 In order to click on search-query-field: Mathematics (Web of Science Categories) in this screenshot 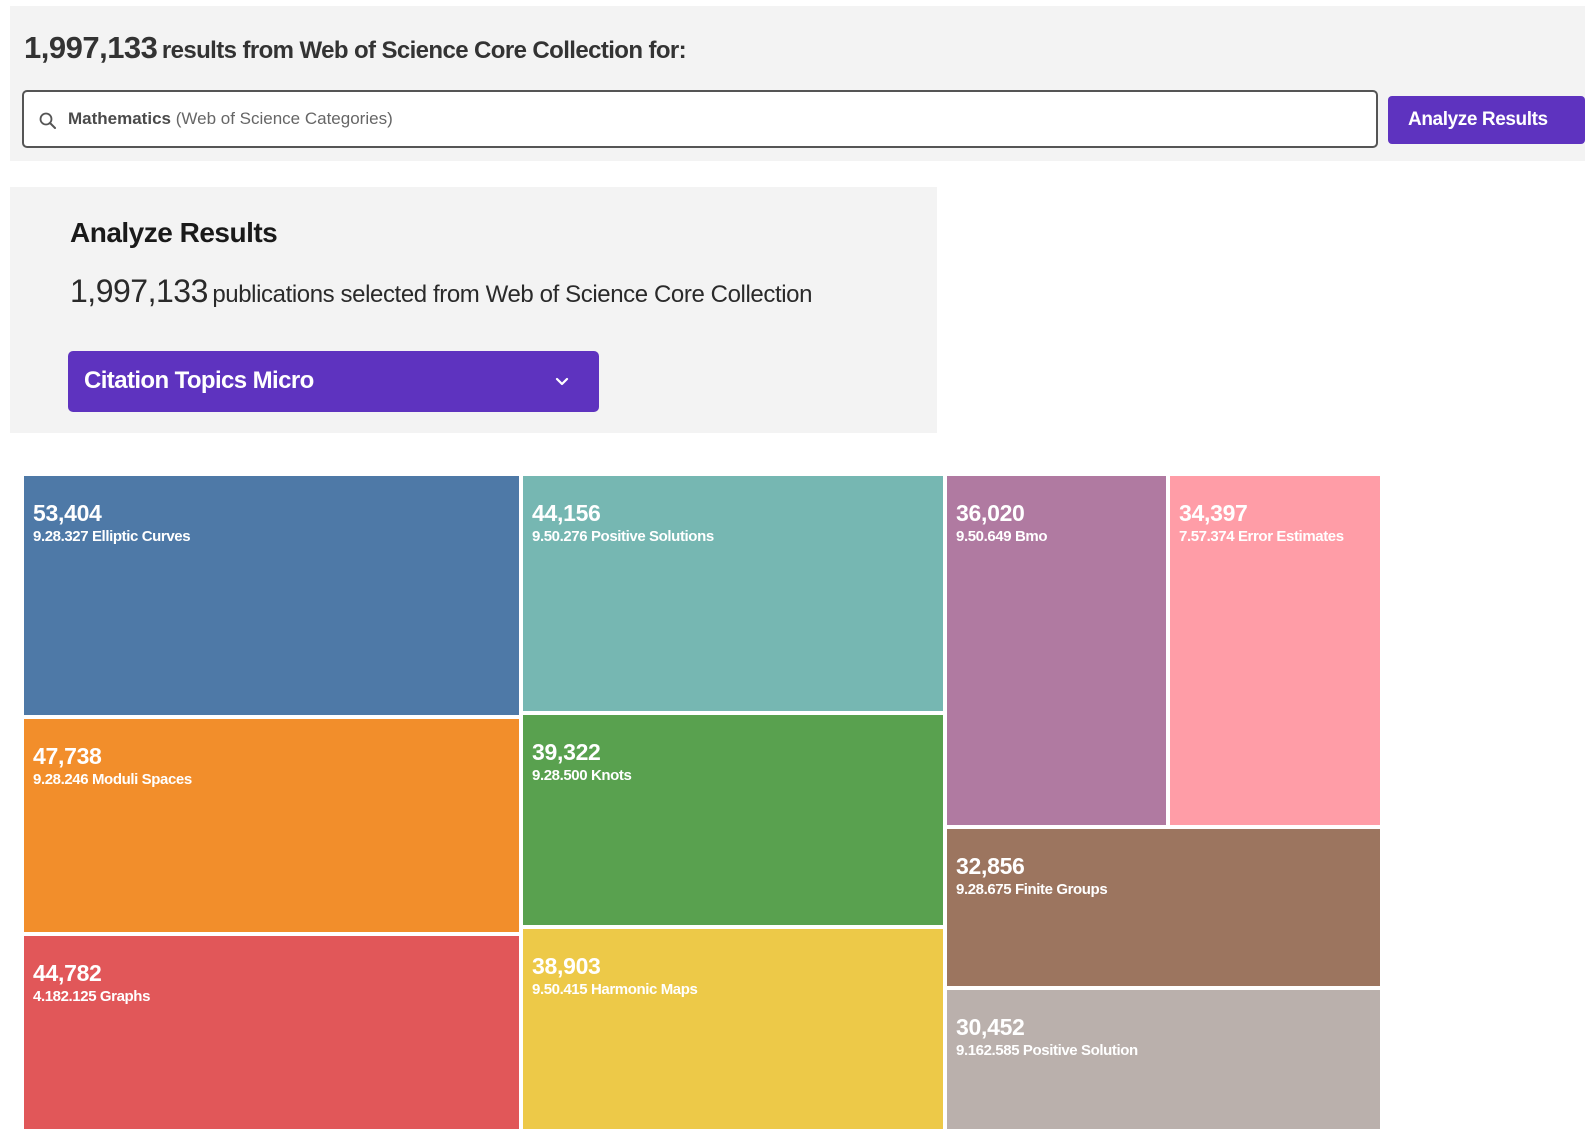, I will do `click(700, 119)`.